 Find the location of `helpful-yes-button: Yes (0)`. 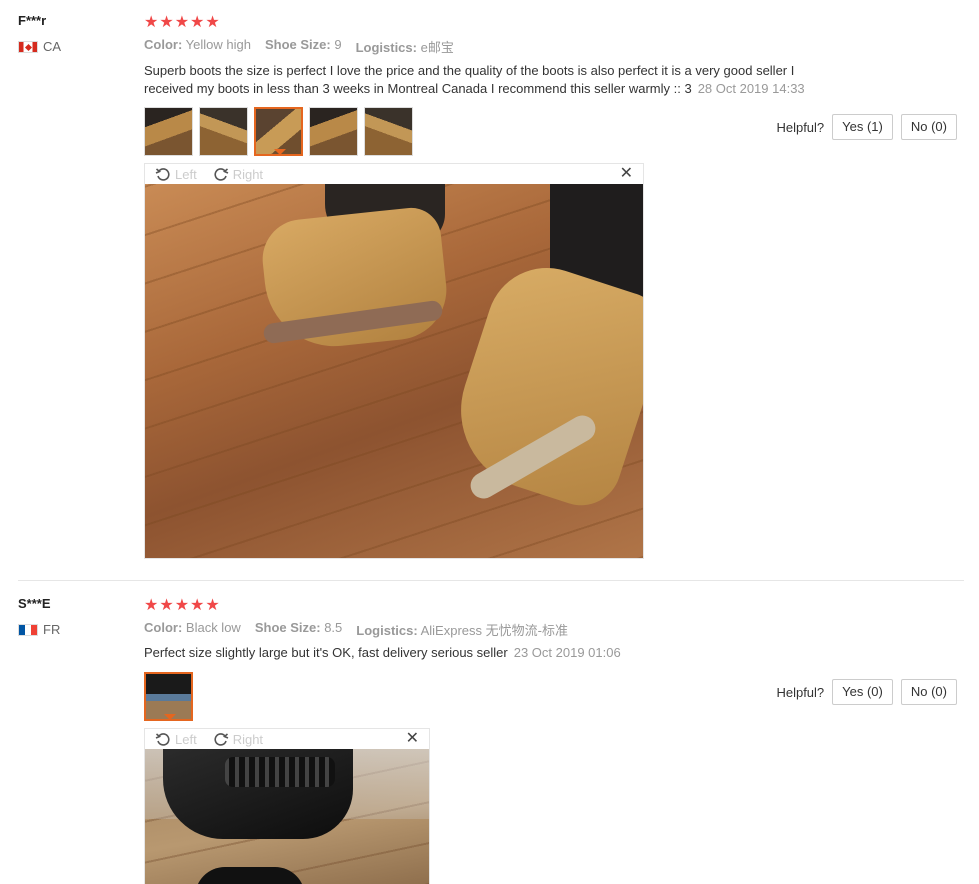

helpful-yes-button: Yes (0) is located at coordinates (862, 692).